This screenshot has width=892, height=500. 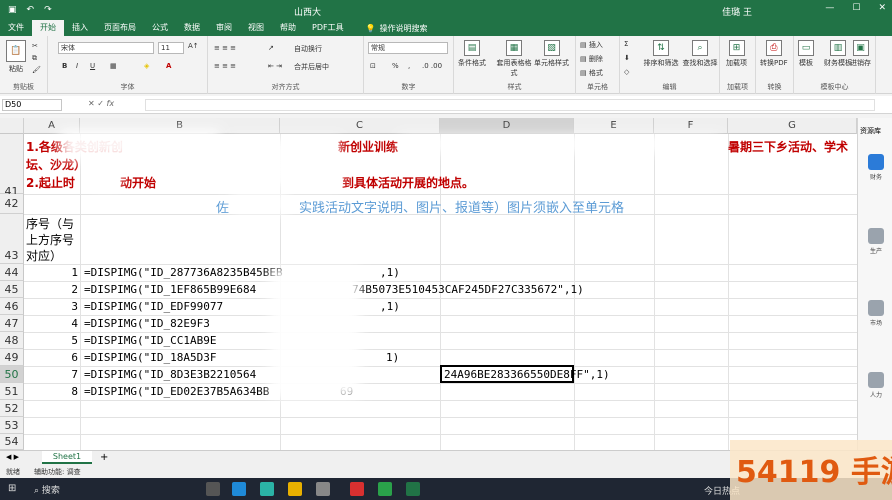 I want to click on table-cell-formula: =DISPIMG("ID_ED02E37B5A634BB, so click(x=176, y=391).